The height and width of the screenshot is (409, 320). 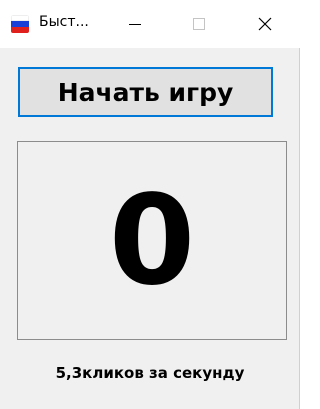 What do you see at coordinates (20, 24) in the screenshot?
I see `russian-flag-icon` at bounding box center [20, 24].